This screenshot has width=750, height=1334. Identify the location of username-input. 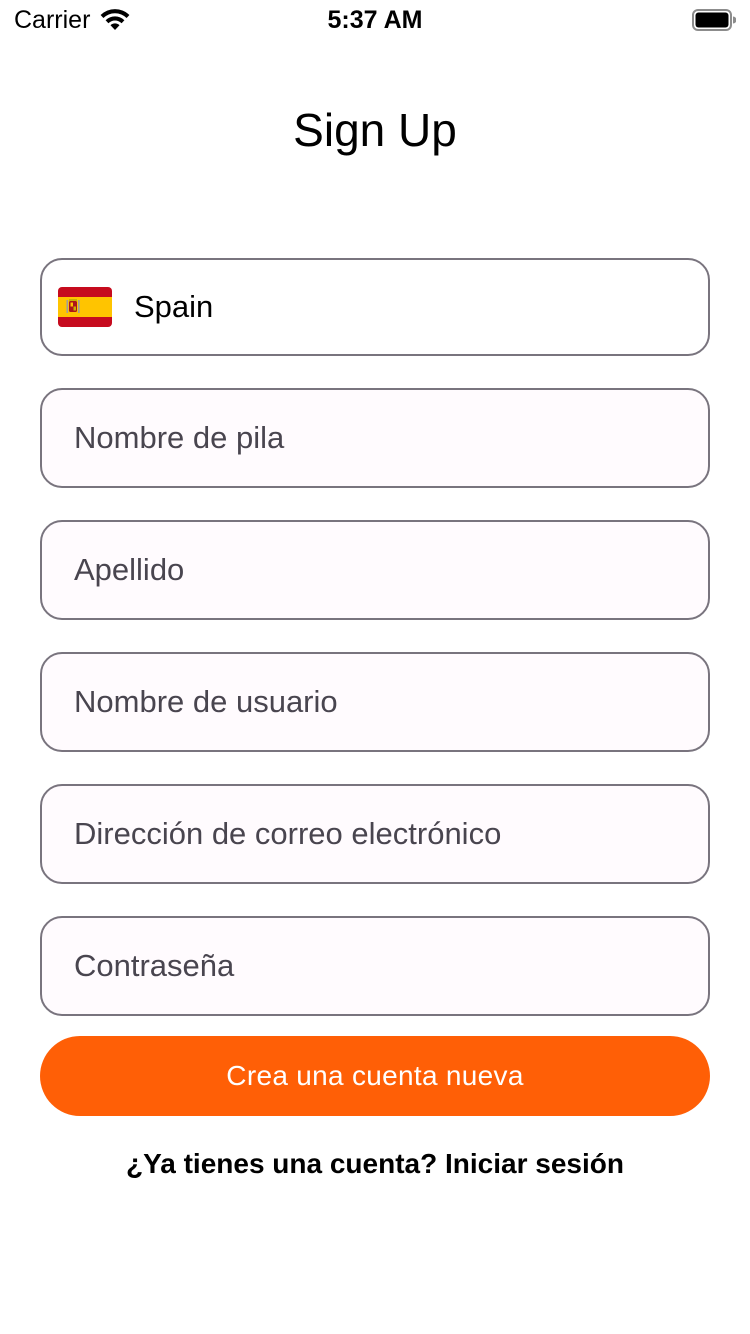
(374, 702).